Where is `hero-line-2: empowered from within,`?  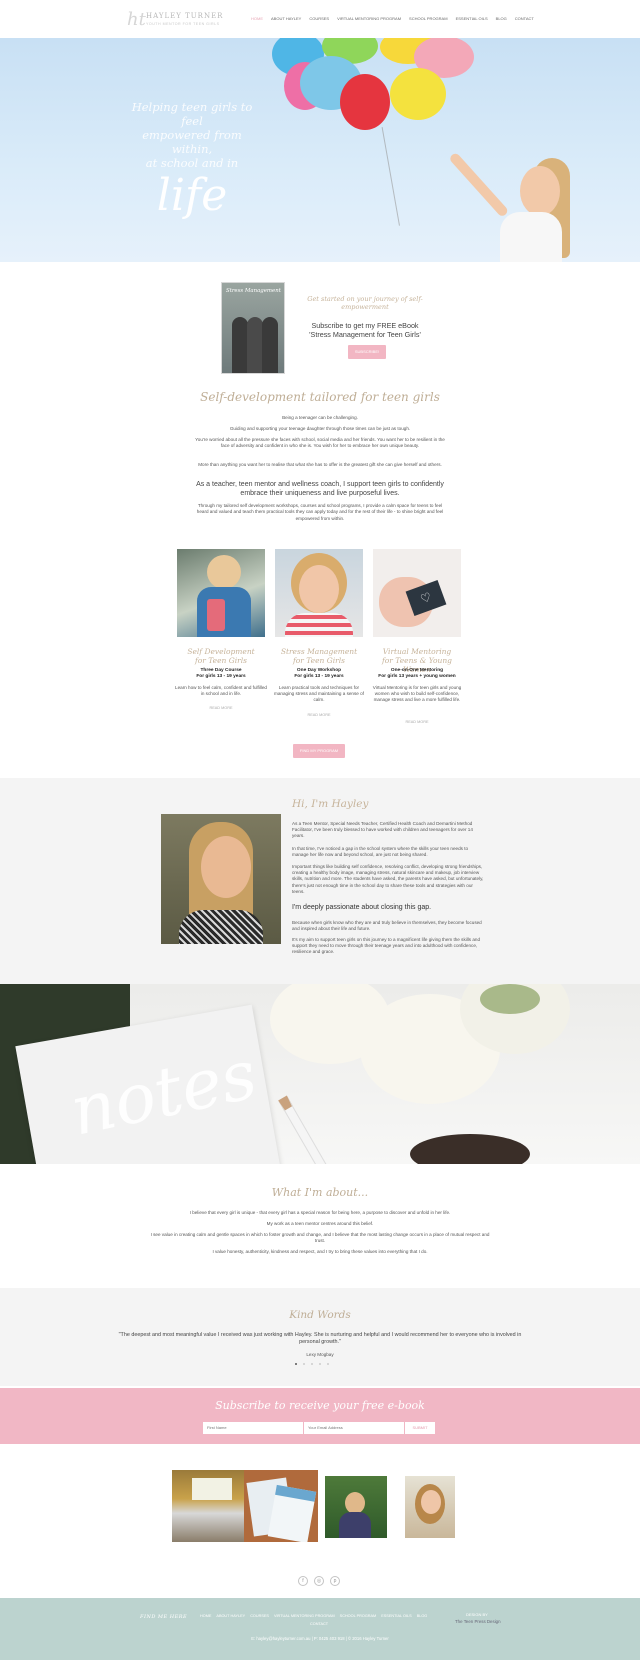 hero-line-2: empowered from within, is located at coordinates (192, 142).